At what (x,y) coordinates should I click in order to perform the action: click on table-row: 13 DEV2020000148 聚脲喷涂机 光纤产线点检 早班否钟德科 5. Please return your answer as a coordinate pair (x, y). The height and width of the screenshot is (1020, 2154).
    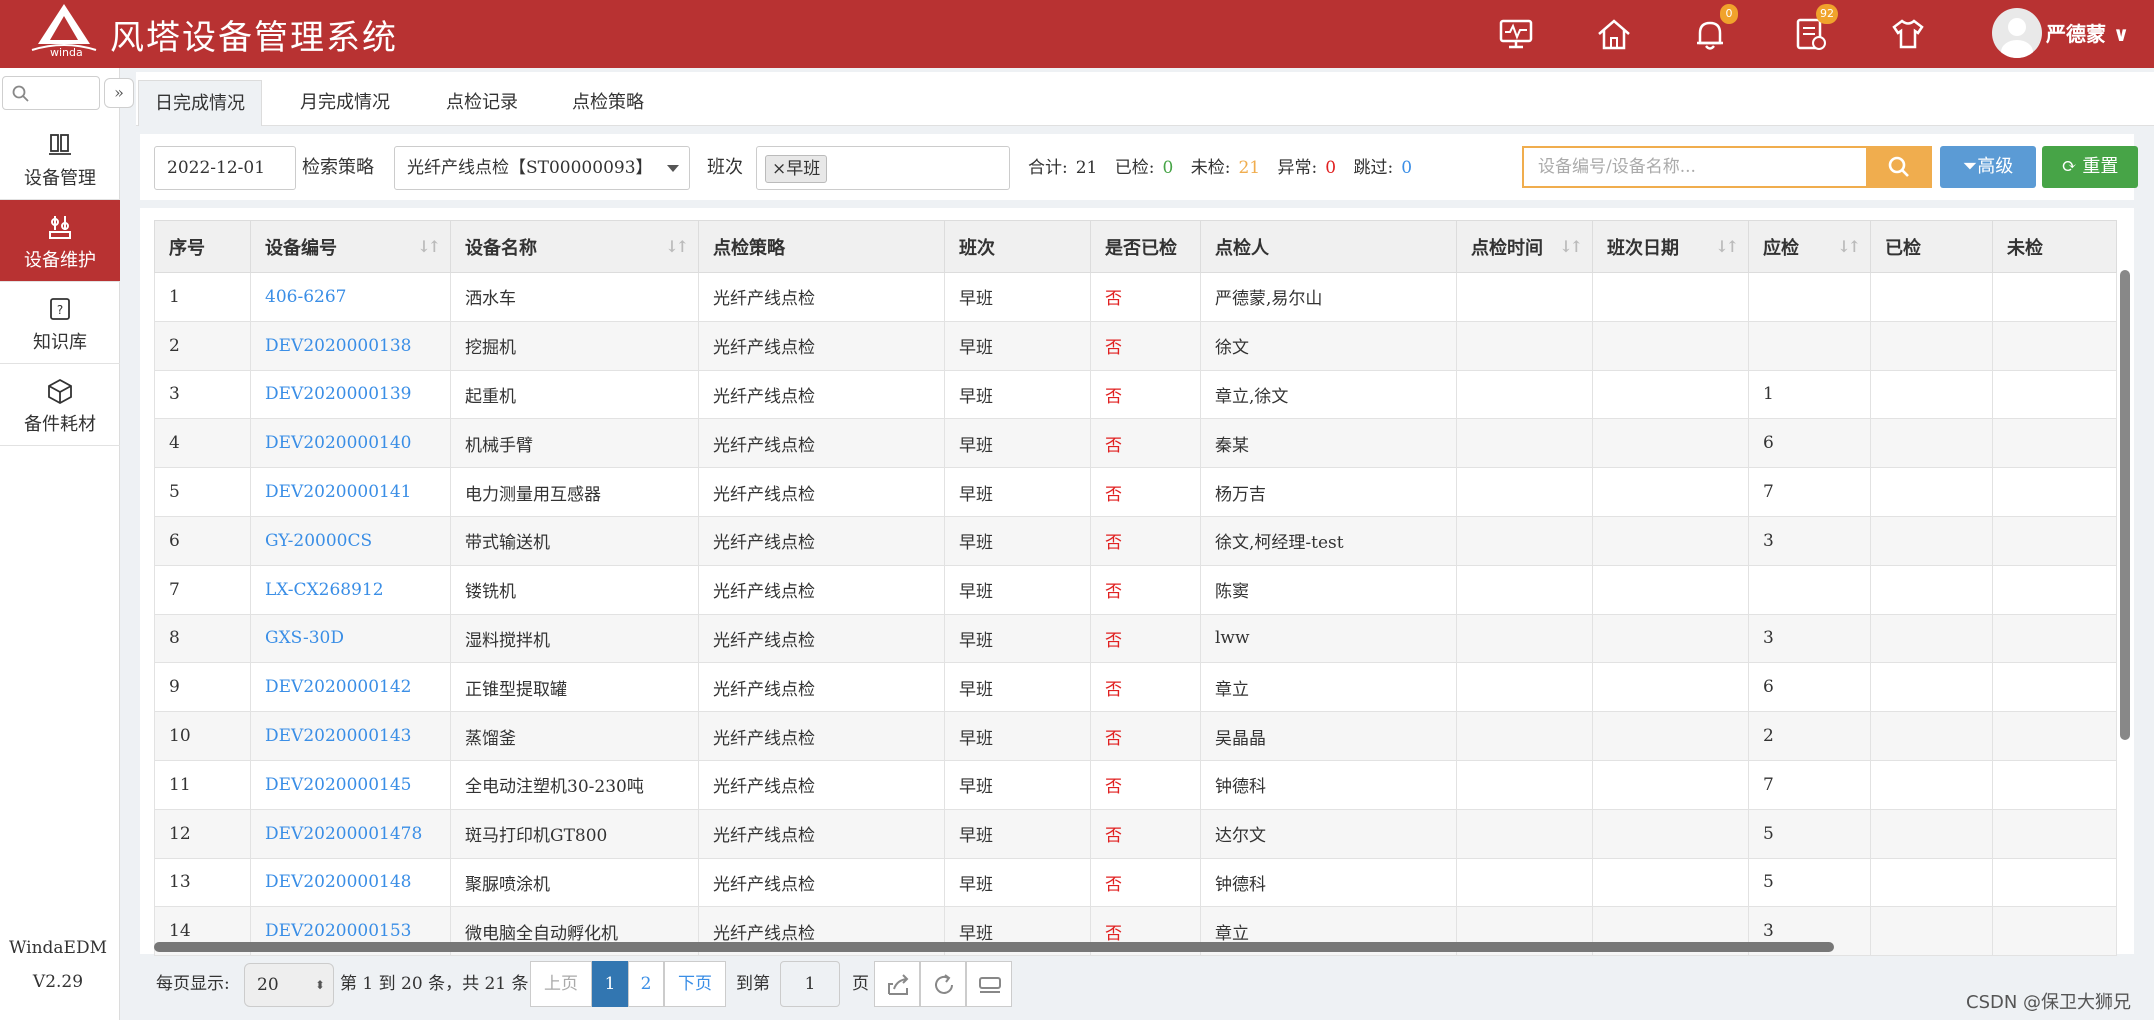
    Looking at the image, I should click on (1135, 882).